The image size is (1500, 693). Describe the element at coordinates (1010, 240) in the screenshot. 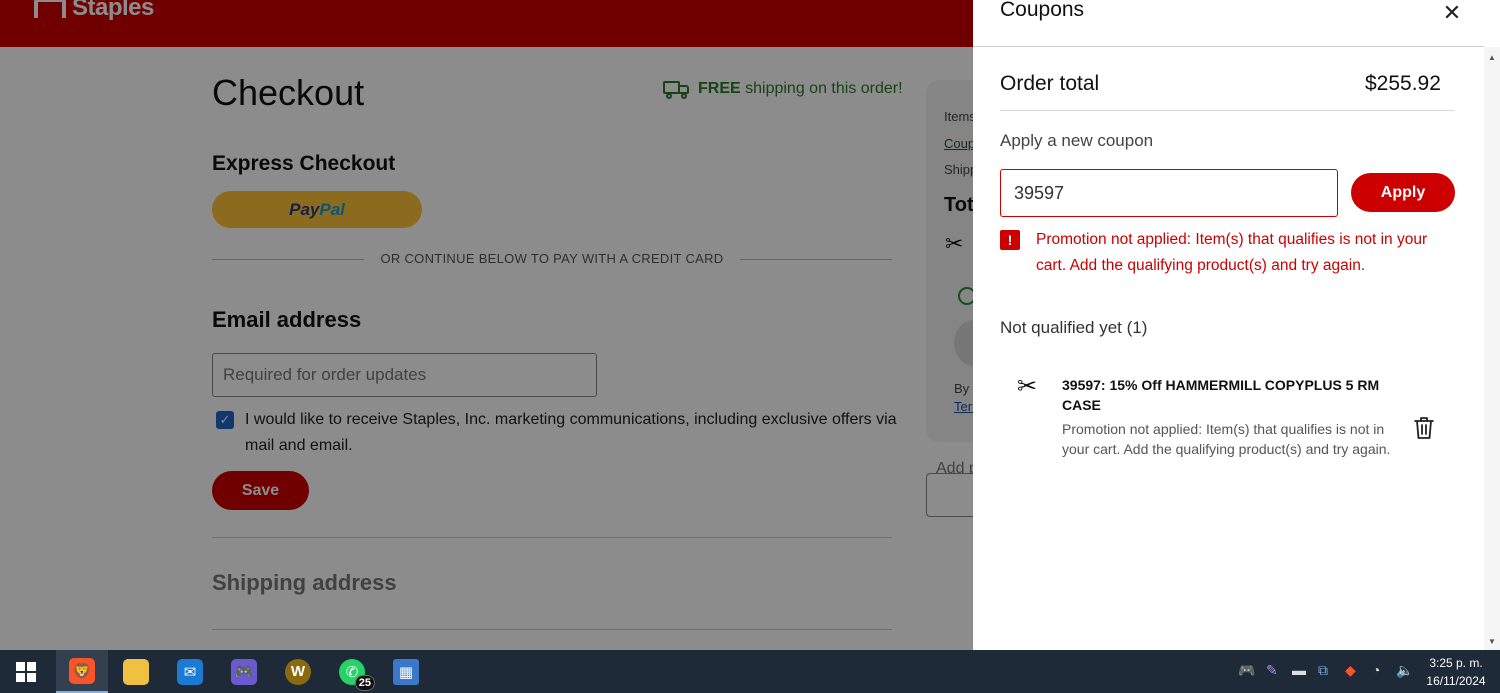

I see `error-icon: !` at that location.